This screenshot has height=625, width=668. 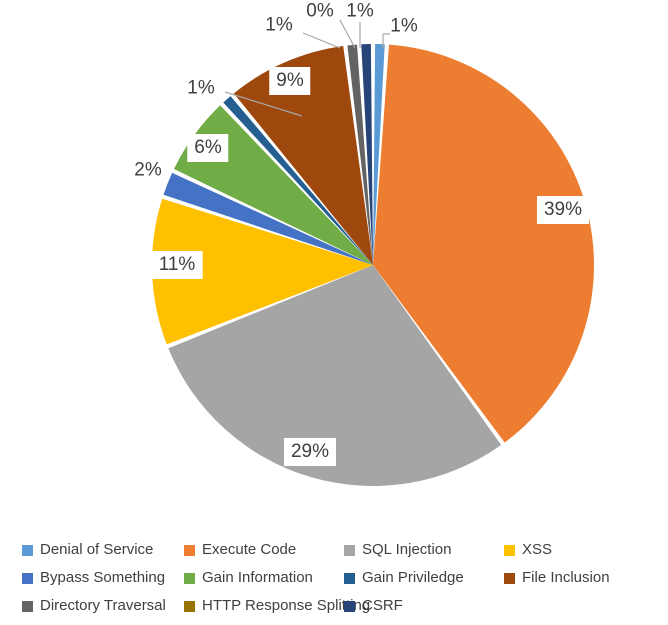 What do you see at coordinates (424, 606) in the screenshot?
I see `legend-item: CSRF` at bounding box center [424, 606].